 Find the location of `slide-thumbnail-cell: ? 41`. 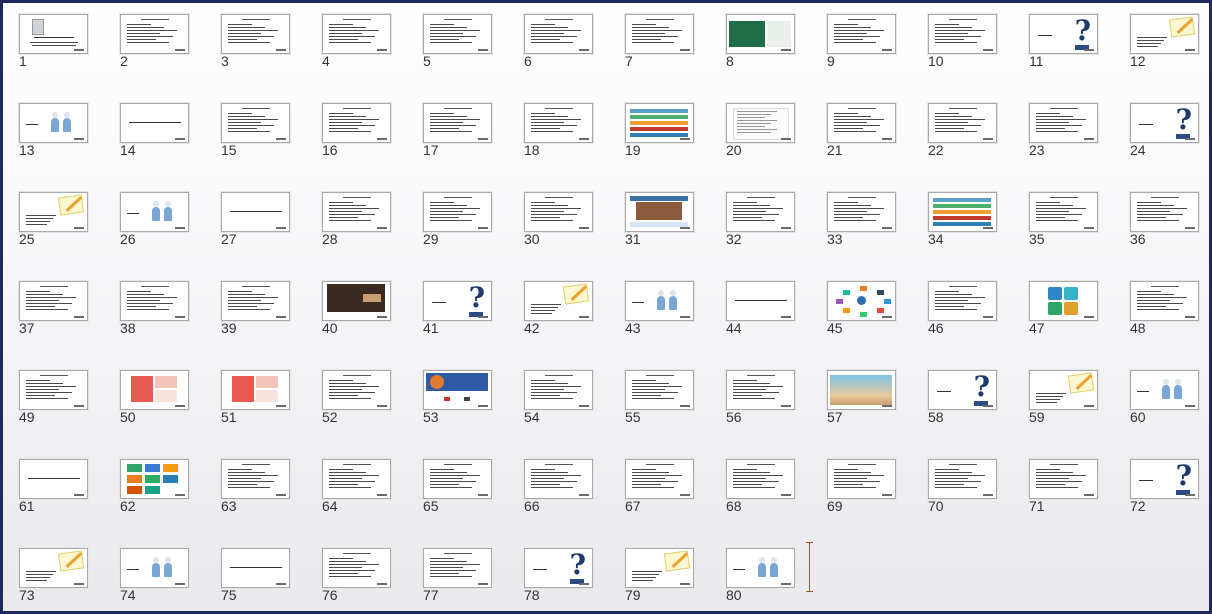

slide-thumbnail-cell: ? 41 is located at coordinates (471, 323).